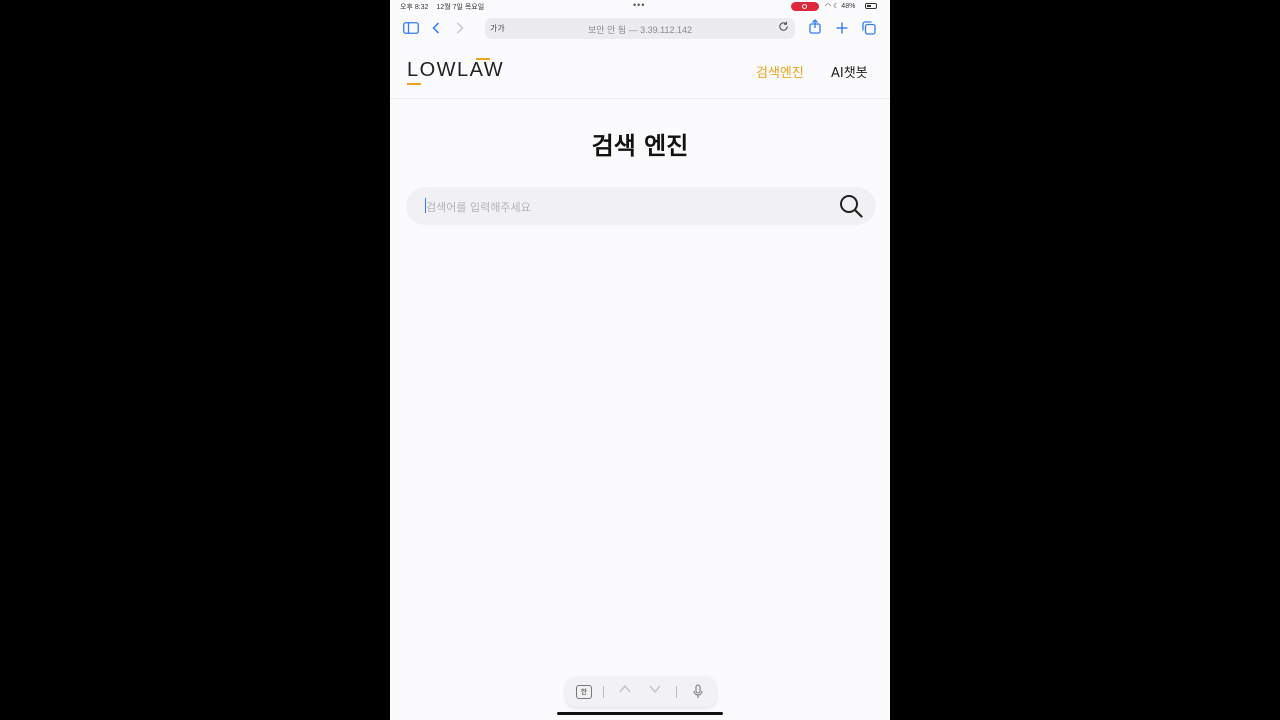 This screenshot has height=720, width=1280. I want to click on logo-accent-underline, so click(414, 84).